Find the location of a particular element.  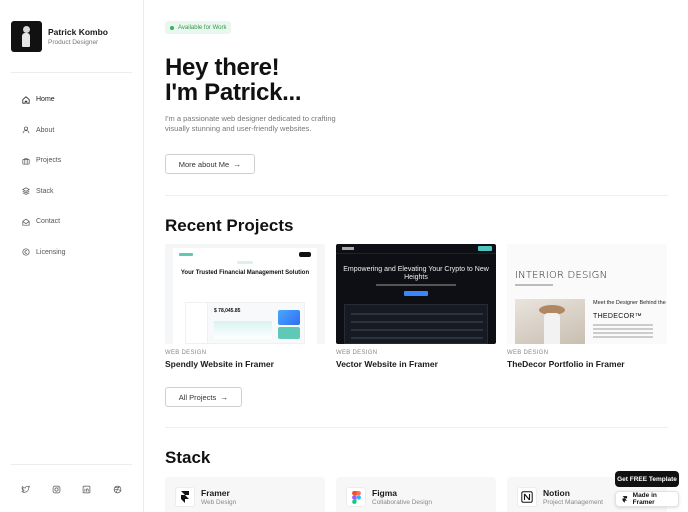

sidebar-item-label: Home is located at coordinates (45, 99).